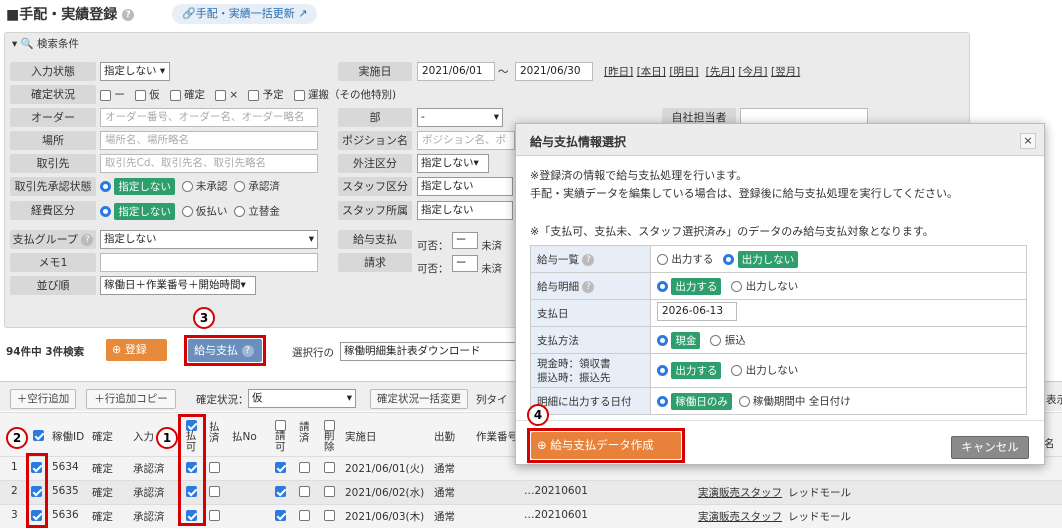 Image resolution: width=1062 pixels, height=530 pixels. What do you see at coordinates (209, 262) in the screenshot?
I see `memo-input` at bounding box center [209, 262].